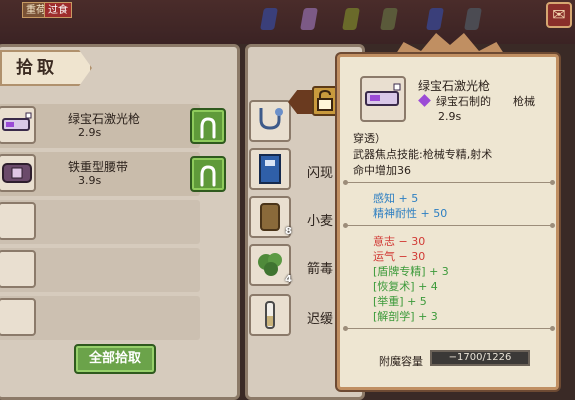  What do you see at coordinates (320, 173) in the screenshot?
I see `inventory-item-name: 闪现` at bounding box center [320, 173].